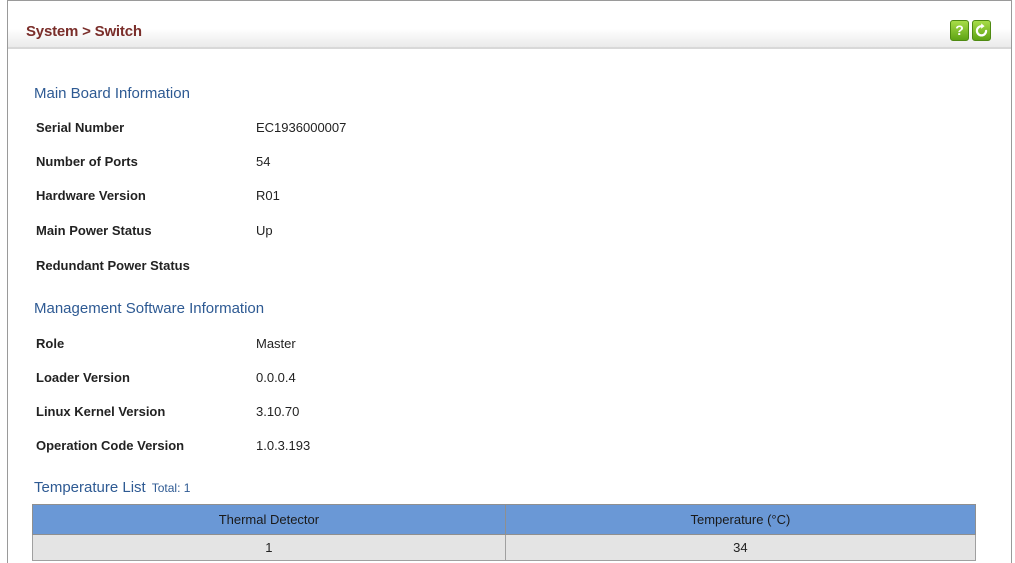 This screenshot has height=563, width=1015. I want to click on page-header: System > Switch ?, so click(509, 25).